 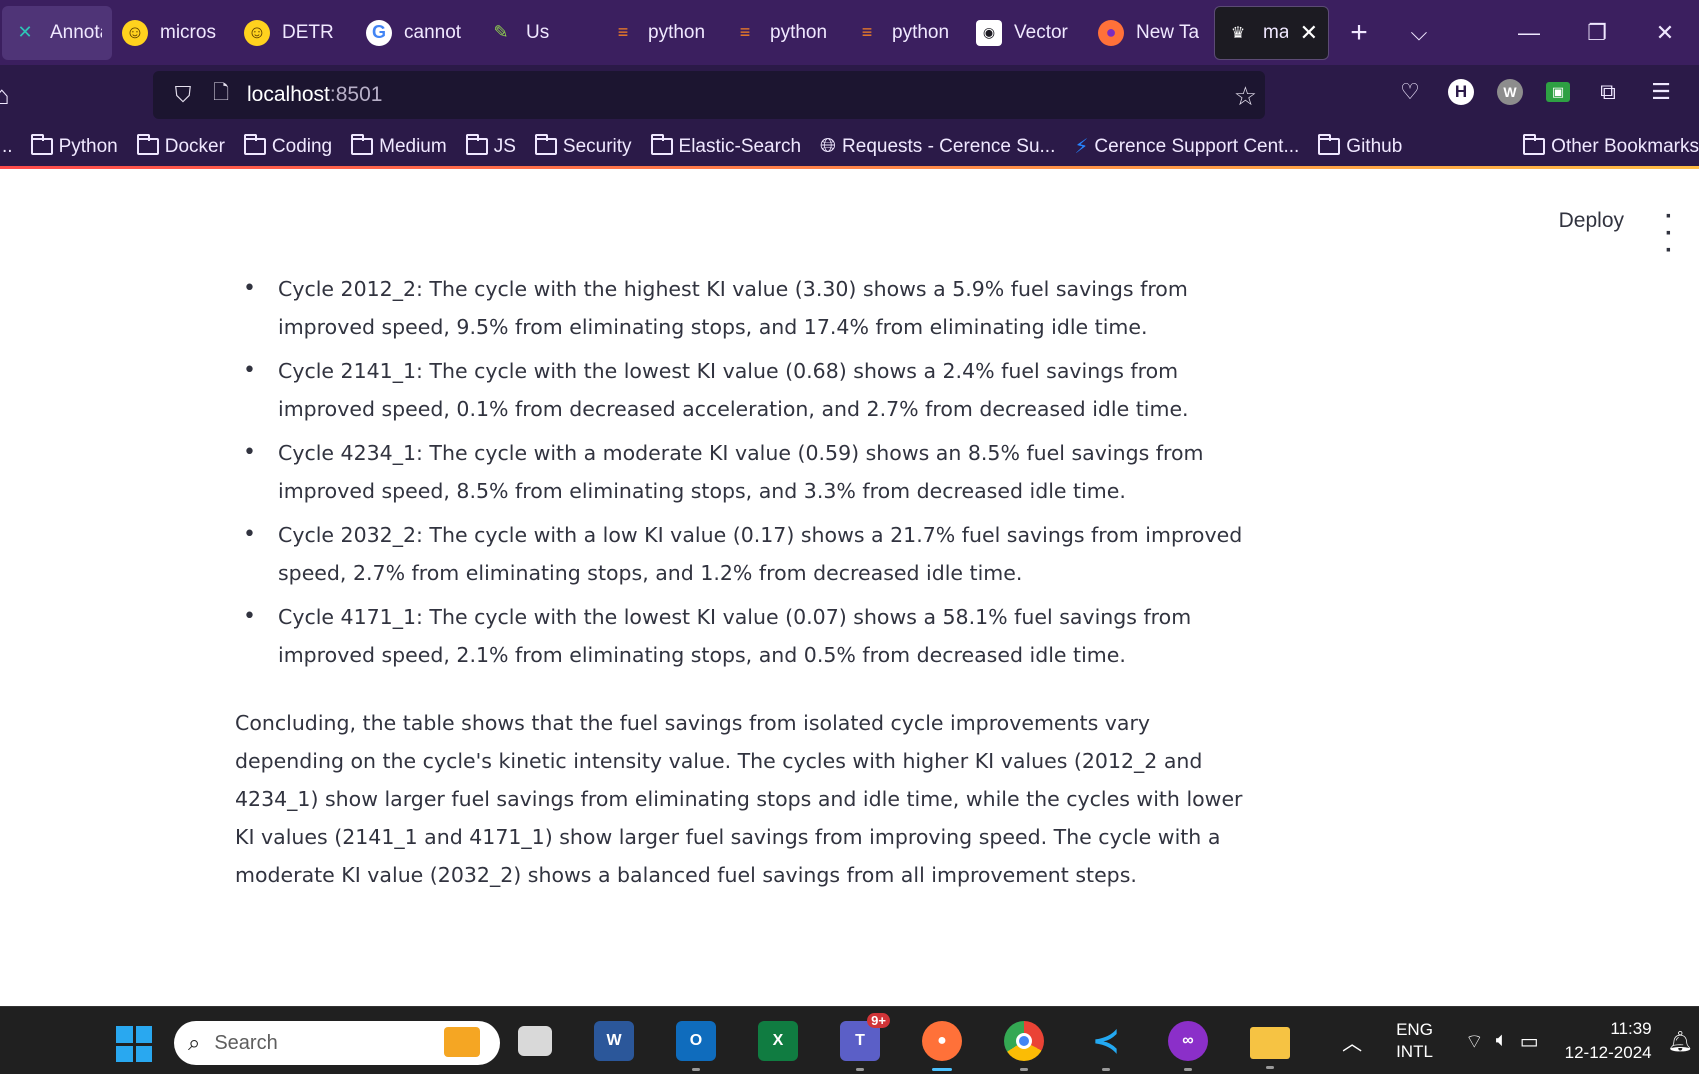 I want to click on shield-icon: ⛉, so click(x=183, y=95).